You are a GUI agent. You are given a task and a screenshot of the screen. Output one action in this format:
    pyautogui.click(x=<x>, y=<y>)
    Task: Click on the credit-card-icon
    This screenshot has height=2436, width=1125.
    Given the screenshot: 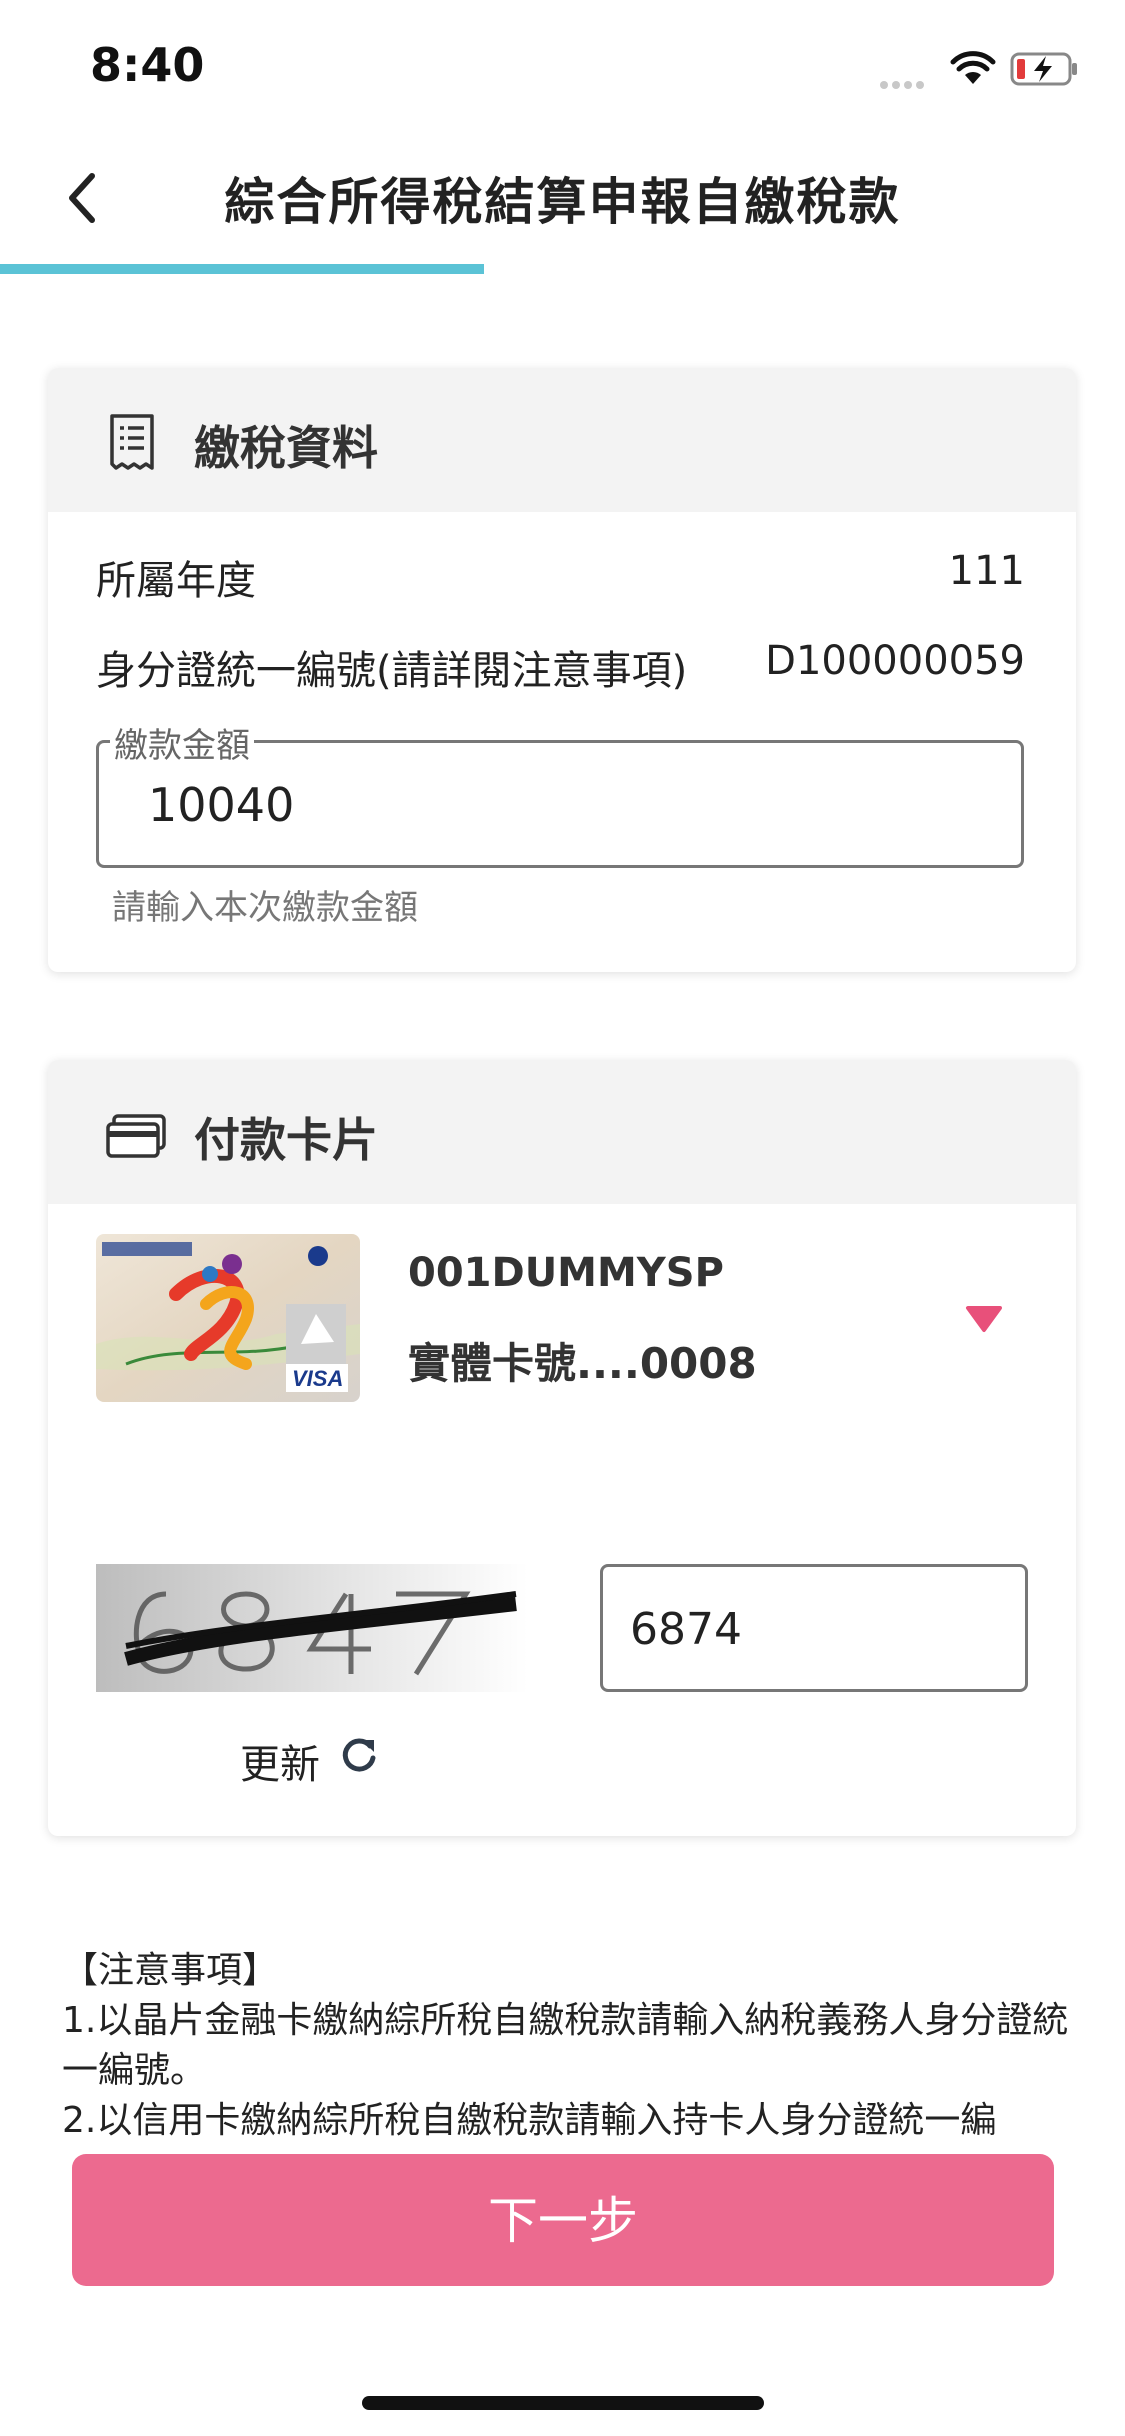 What is the action you would take?
    pyautogui.click(x=136, y=1136)
    